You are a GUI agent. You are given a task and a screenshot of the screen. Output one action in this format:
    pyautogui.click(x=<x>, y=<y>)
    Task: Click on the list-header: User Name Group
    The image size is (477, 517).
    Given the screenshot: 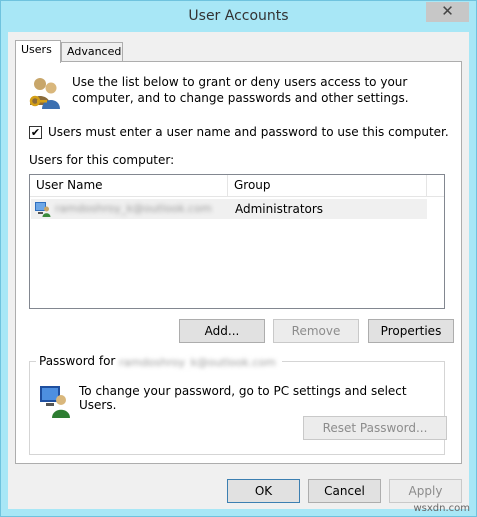 What is the action you would take?
    pyautogui.click(x=237, y=186)
    